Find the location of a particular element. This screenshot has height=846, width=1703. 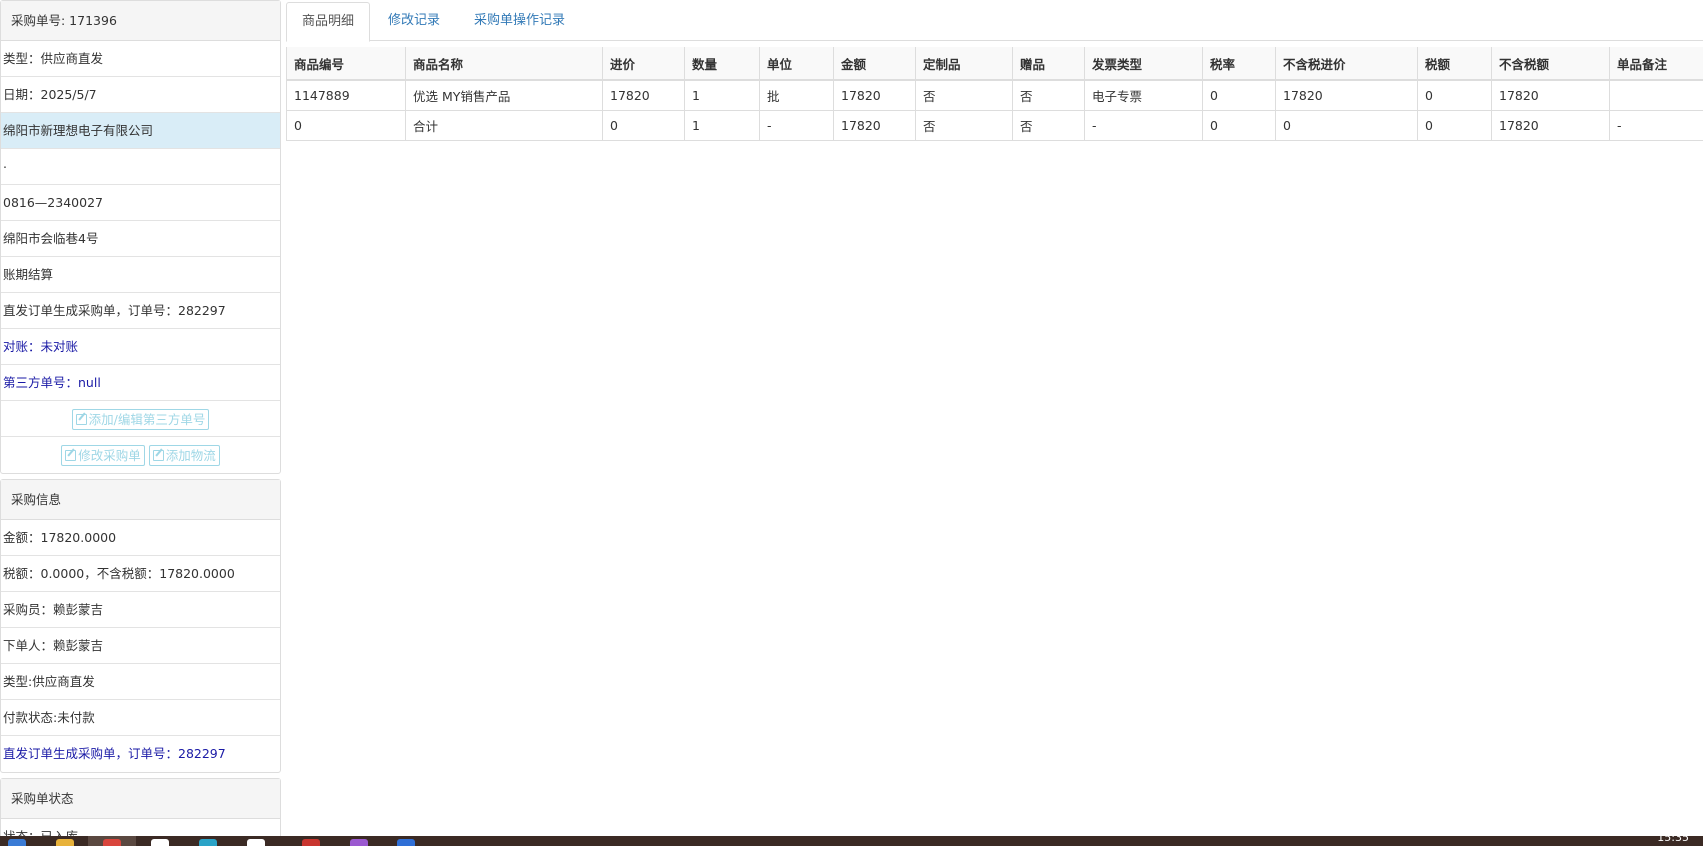

table-cell: 合计 is located at coordinates (504, 125).